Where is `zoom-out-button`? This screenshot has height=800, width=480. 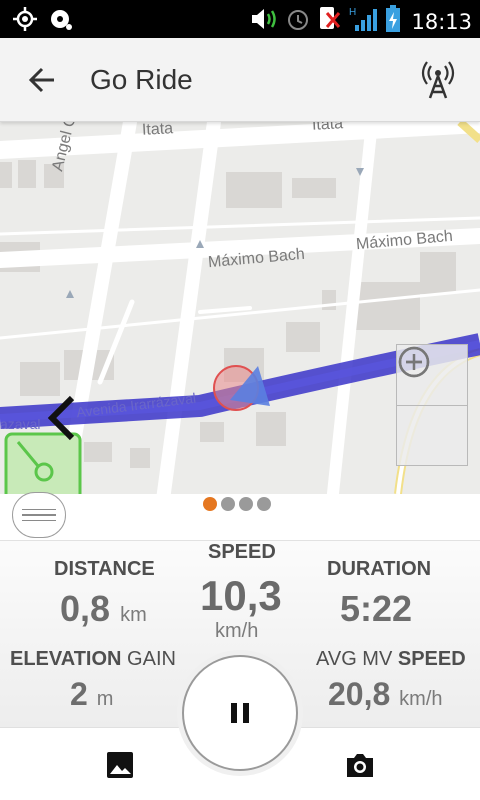
zoom-out-button is located at coordinates (432, 405).